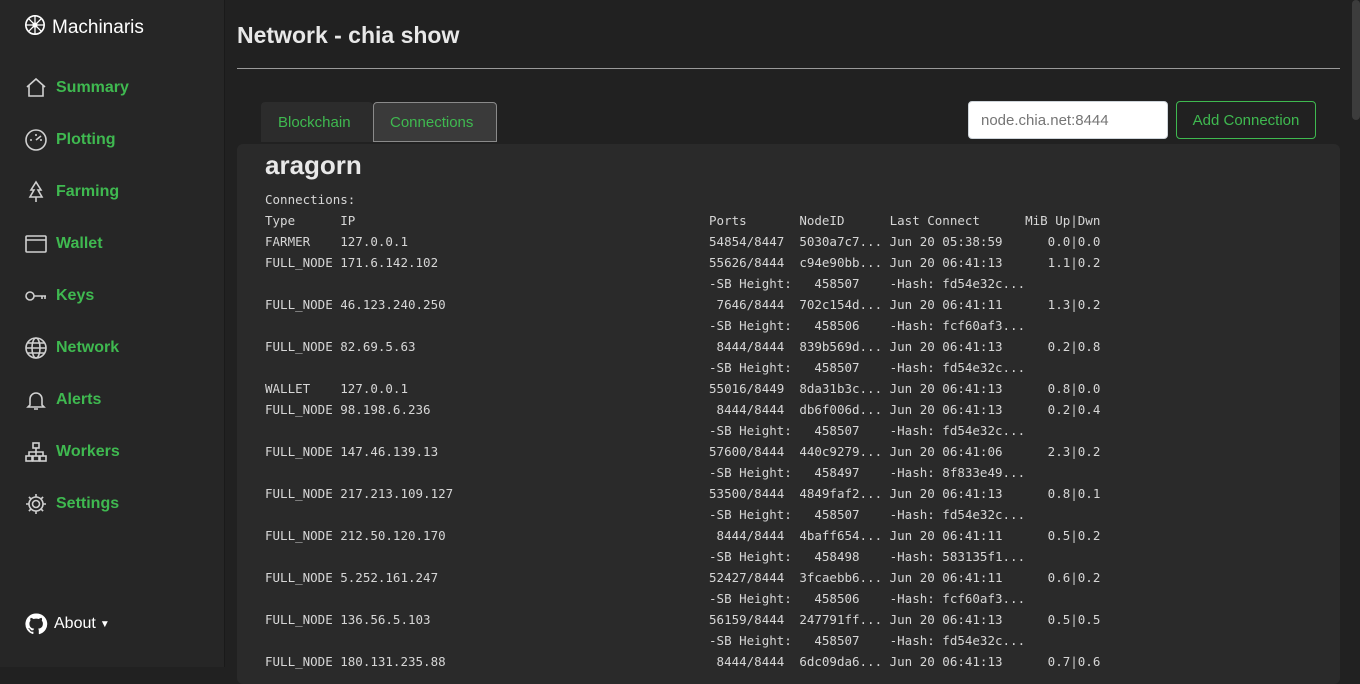  I want to click on sidebar-item-label: Farming, so click(88, 191).